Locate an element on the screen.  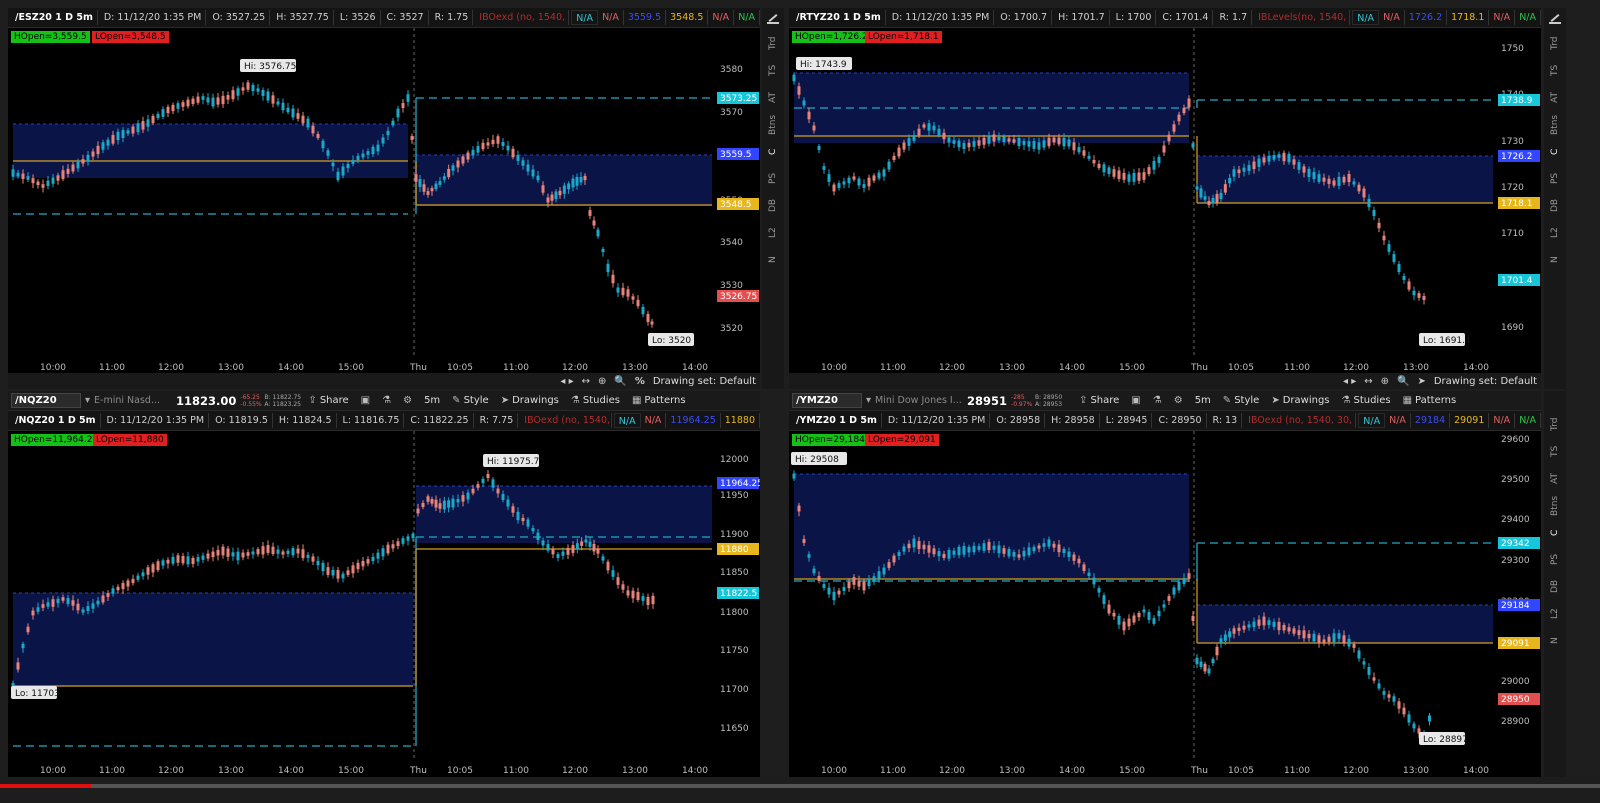
y-tick-label: 29600 is located at coordinates (1515, 440).